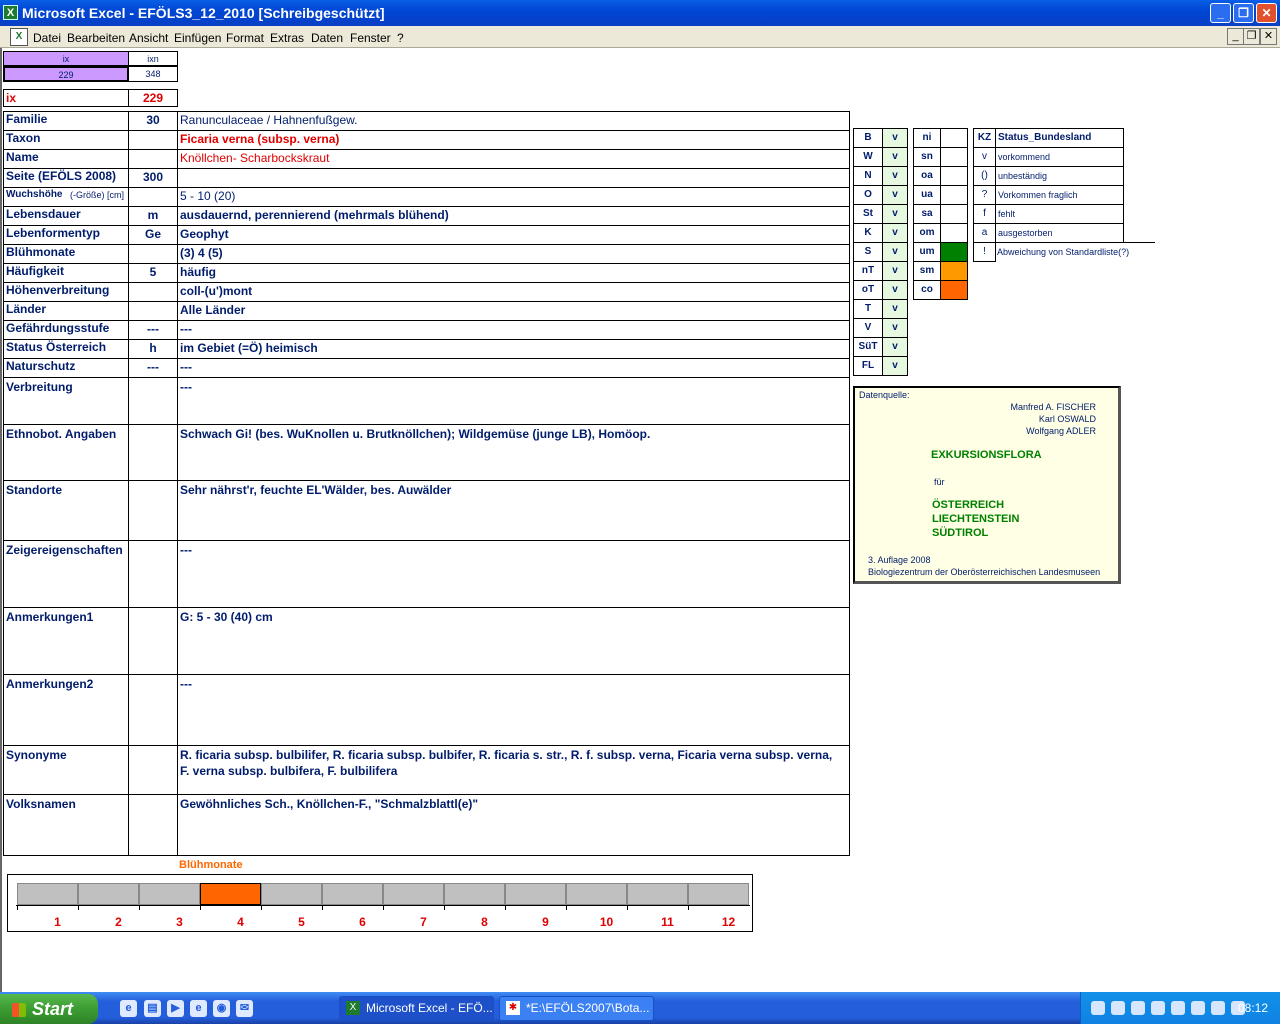 This screenshot has height=1024, width=1280. What do you see at coordinates (984, 138) in the screenshot?
I see `legend-kz-header: KZ` at bounding box center [984, 138].